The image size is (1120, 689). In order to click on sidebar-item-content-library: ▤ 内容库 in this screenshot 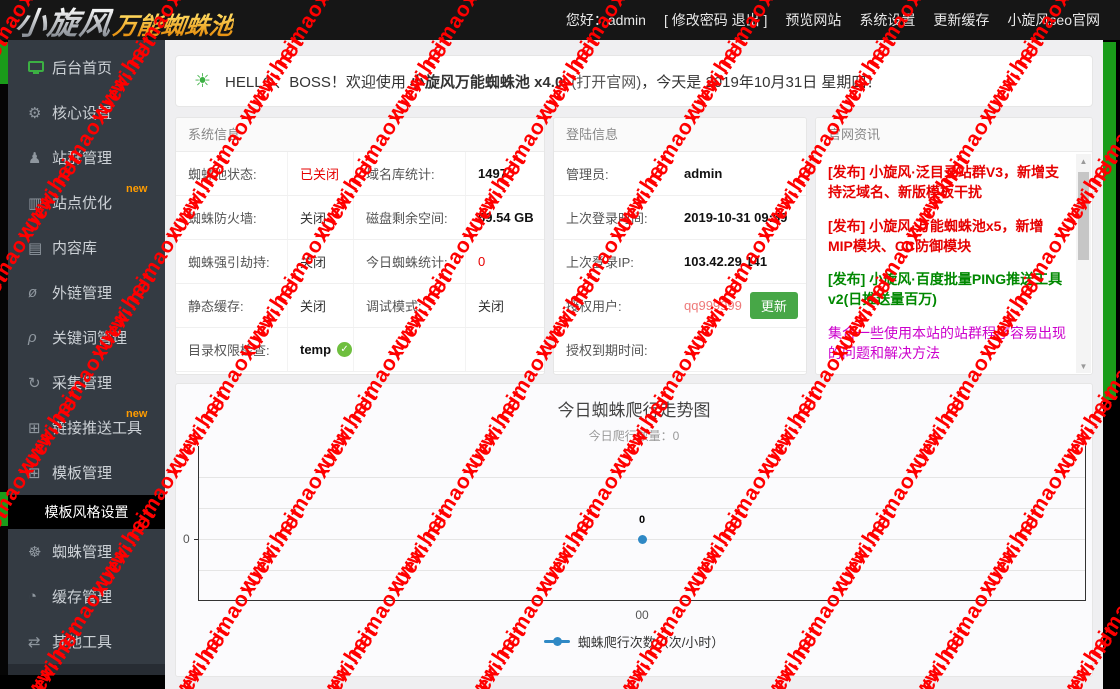, I will do `click(86, 247)`.